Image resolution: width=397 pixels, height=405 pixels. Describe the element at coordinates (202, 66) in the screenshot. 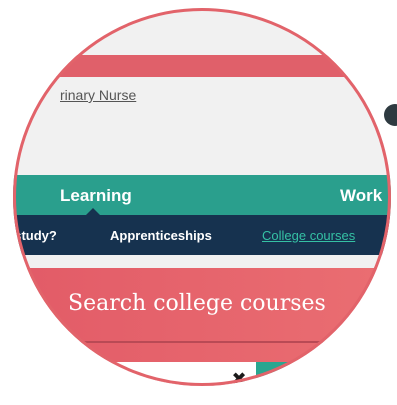

I see `header-stripe` at that location.